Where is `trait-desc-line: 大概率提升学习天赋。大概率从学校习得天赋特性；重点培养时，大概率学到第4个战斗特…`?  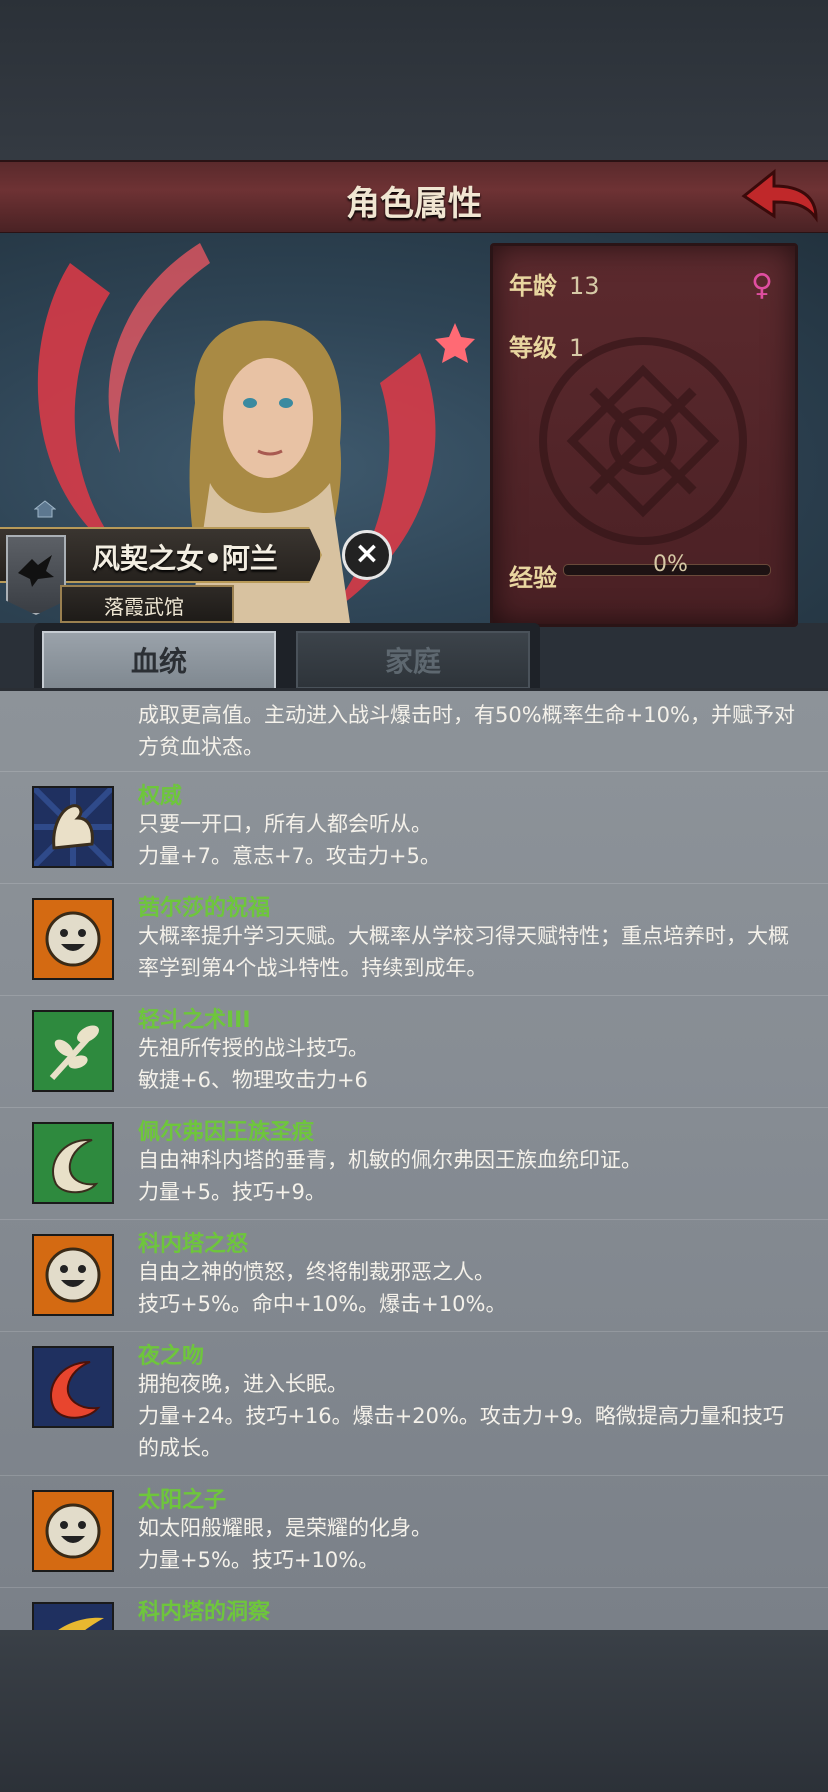
trait-desc-line: 大概率提升学习天赋。大概率从学校习得天赋特性；重点培养时，大概率学到第4个战斗特… is located at coordinates (463, 952).